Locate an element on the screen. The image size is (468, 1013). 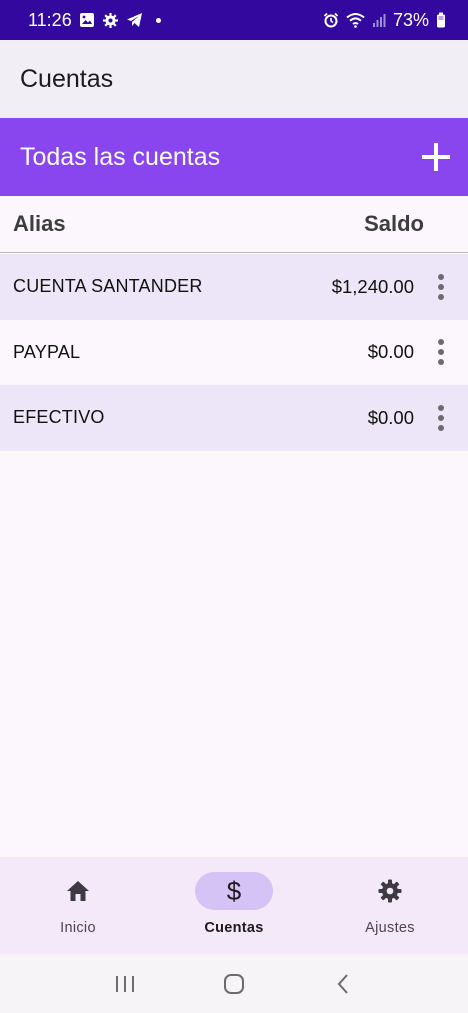
nav-item-ajustes: Ajustes is located at coordinates (390, 905).